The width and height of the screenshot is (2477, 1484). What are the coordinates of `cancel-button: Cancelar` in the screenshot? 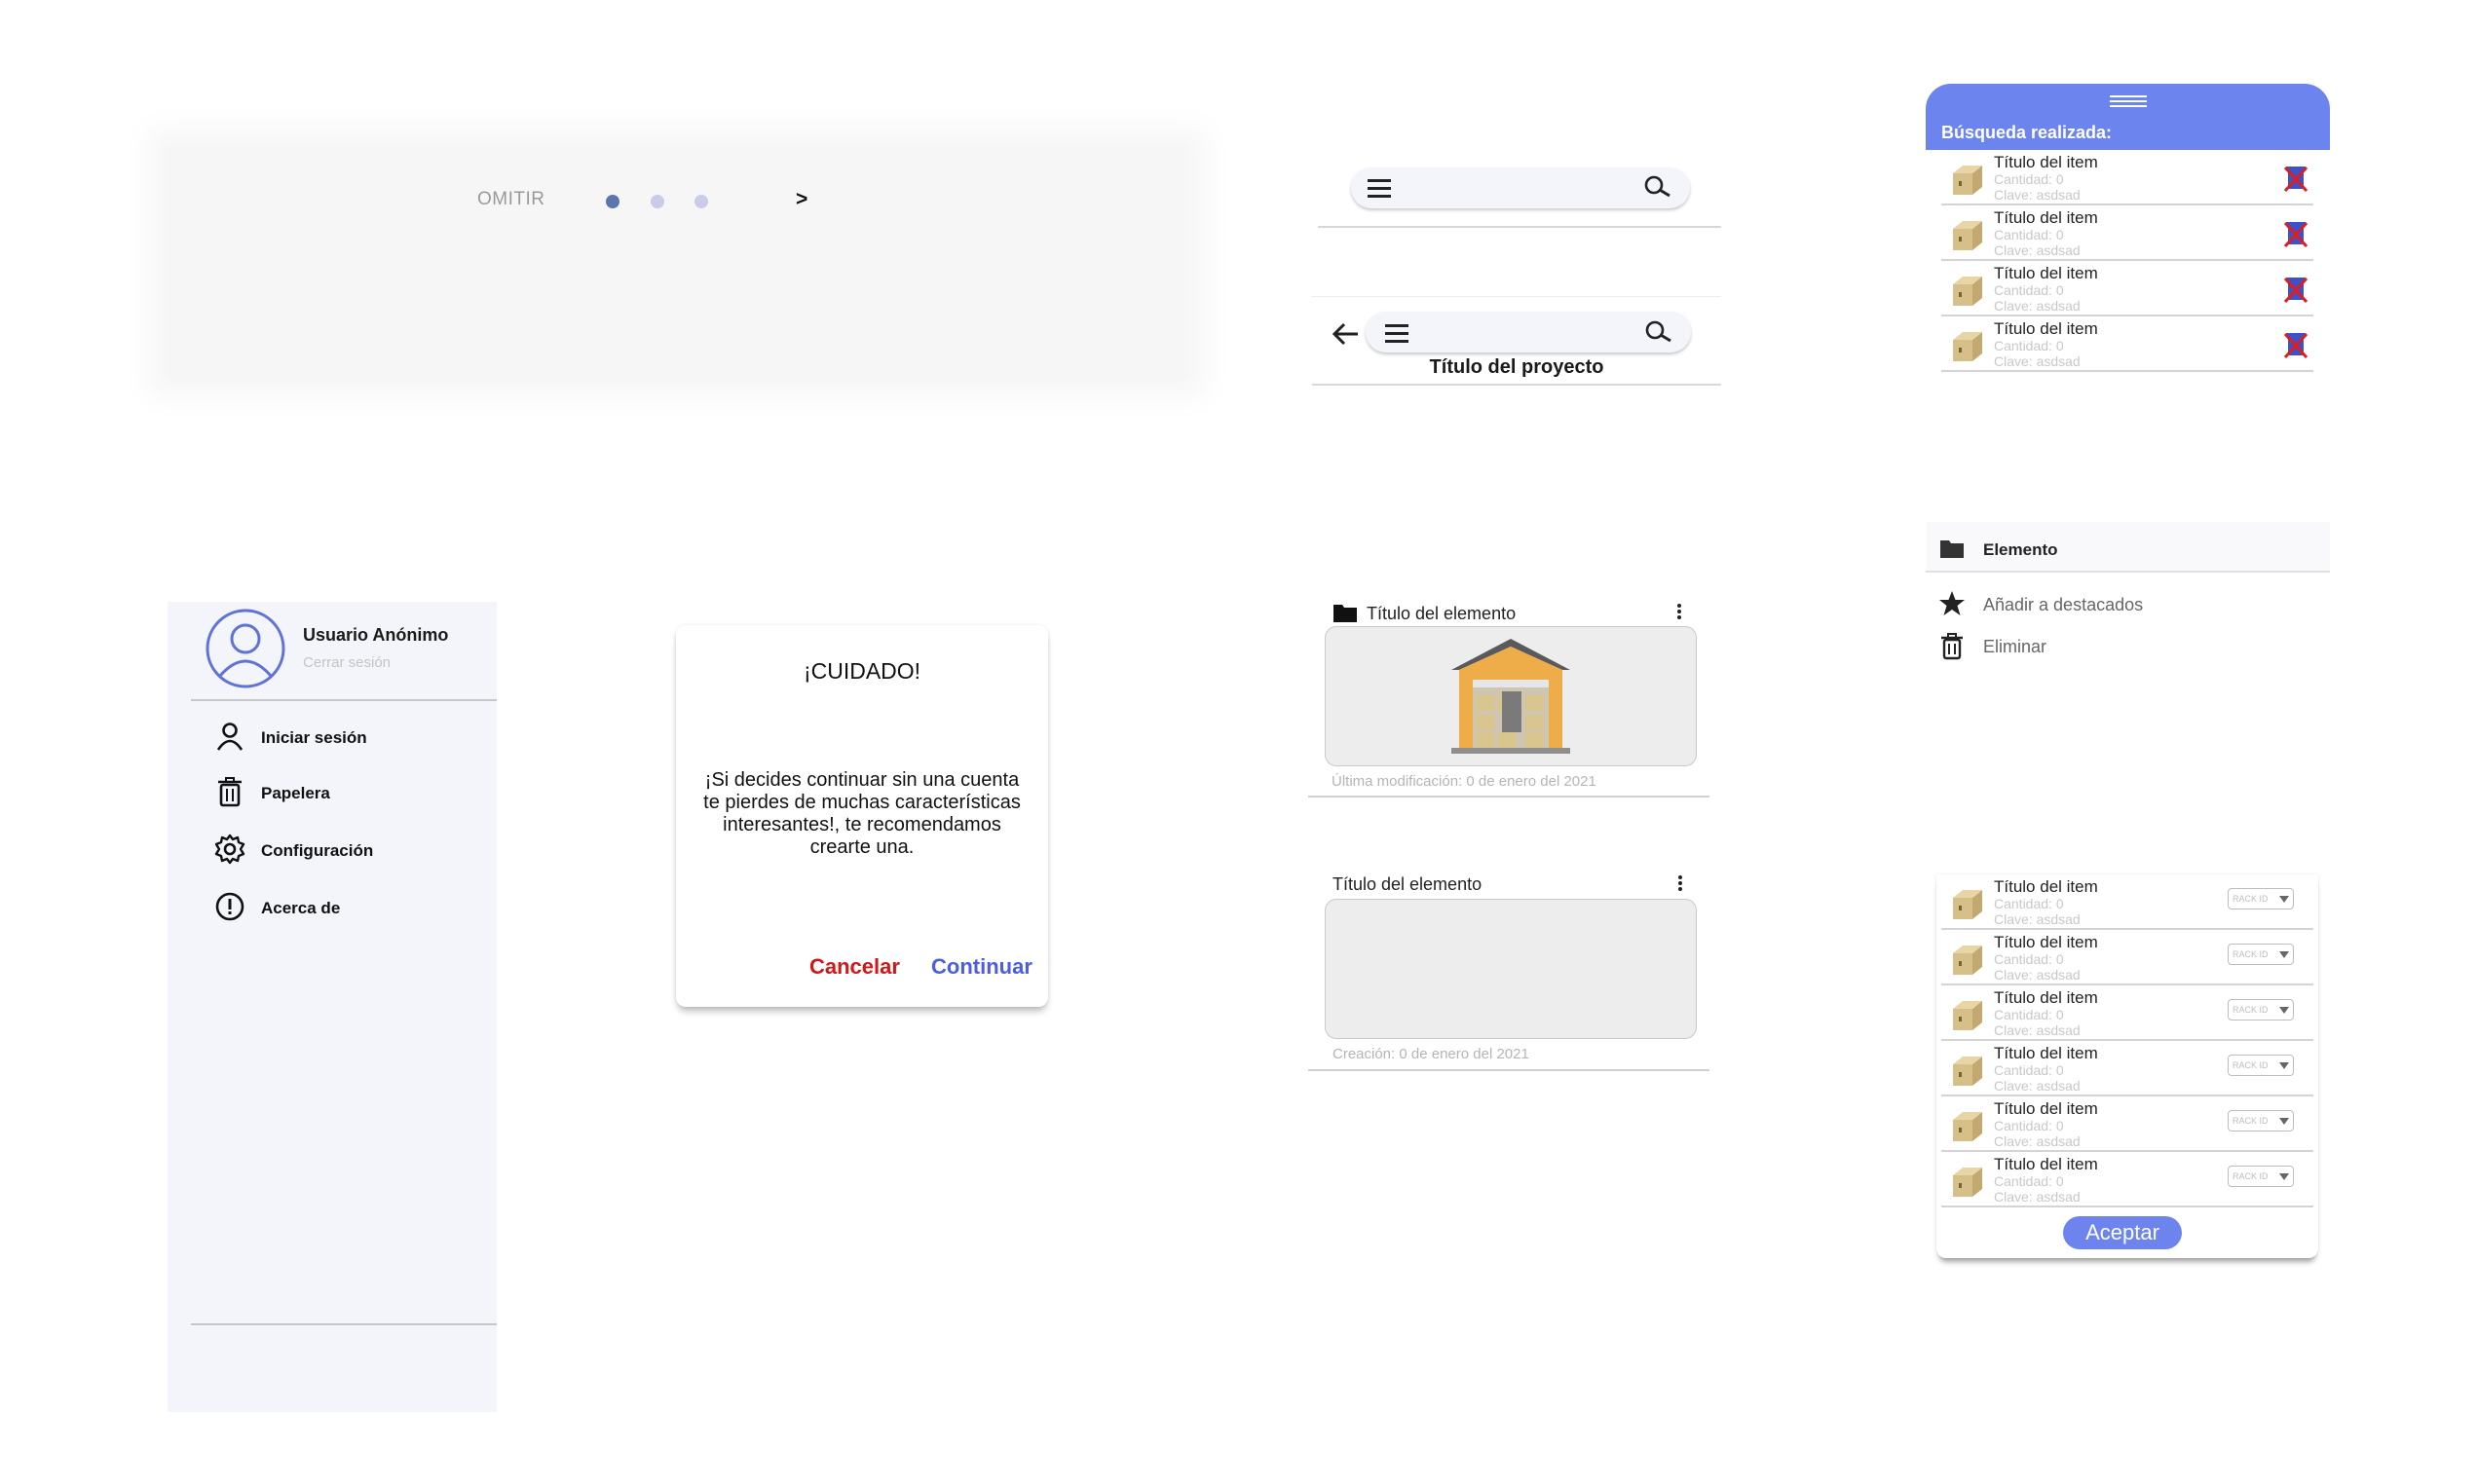 It's located at (855, 967).